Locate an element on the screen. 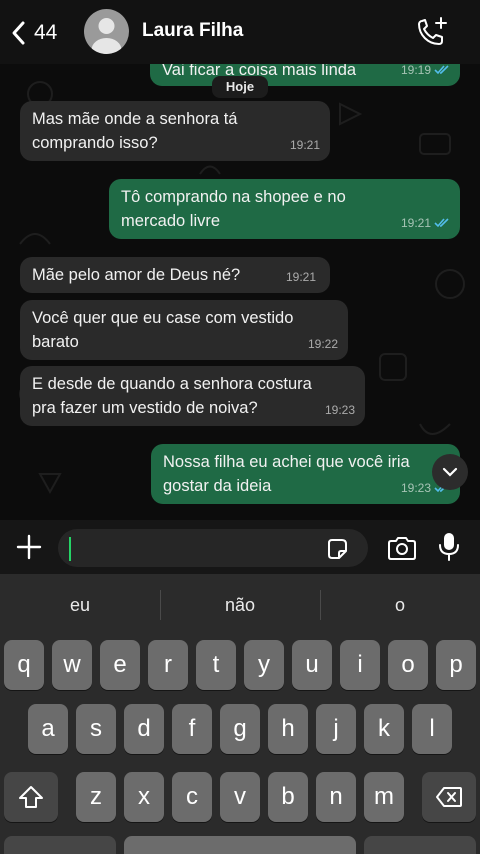 The image size is (480, 854). avatar is located at coordinates (106, 31).